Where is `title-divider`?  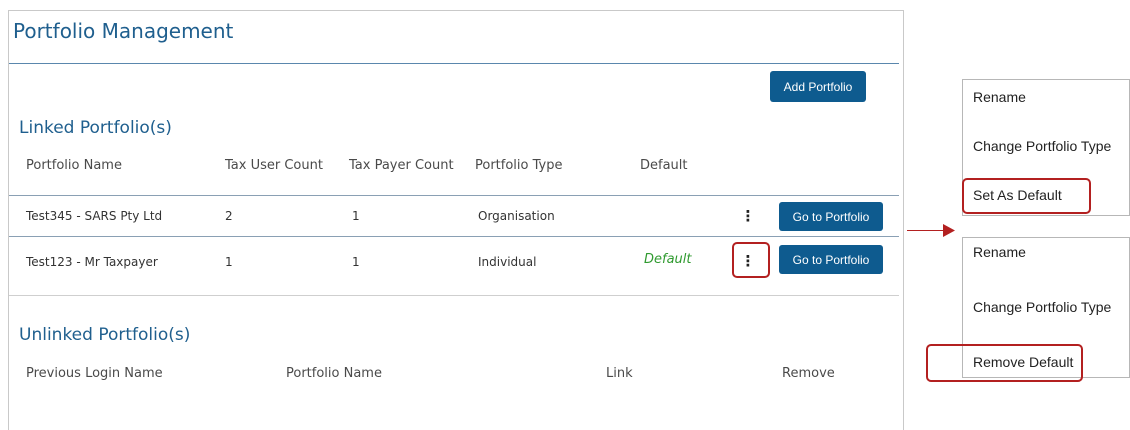
title-divider is located at coordinates (454, 63).